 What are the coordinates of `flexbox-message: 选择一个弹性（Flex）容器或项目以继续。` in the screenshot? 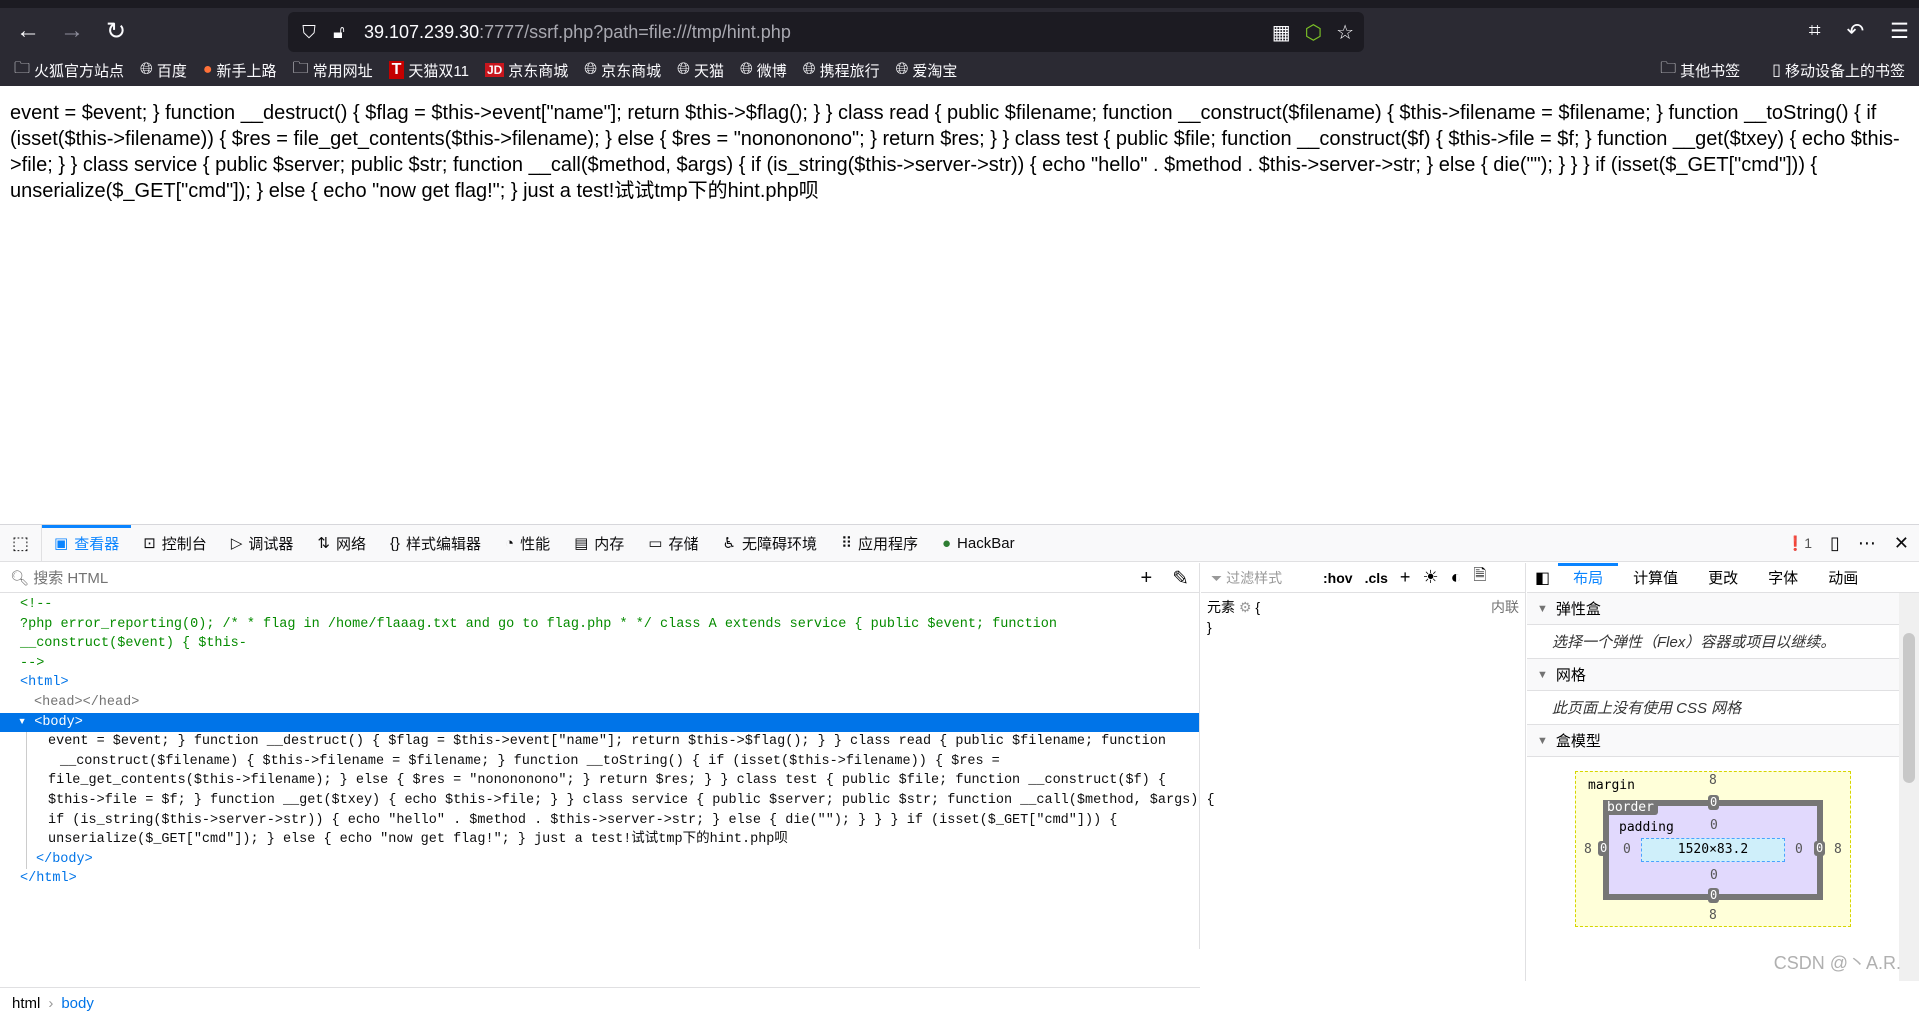 It's located at (1713, 642).